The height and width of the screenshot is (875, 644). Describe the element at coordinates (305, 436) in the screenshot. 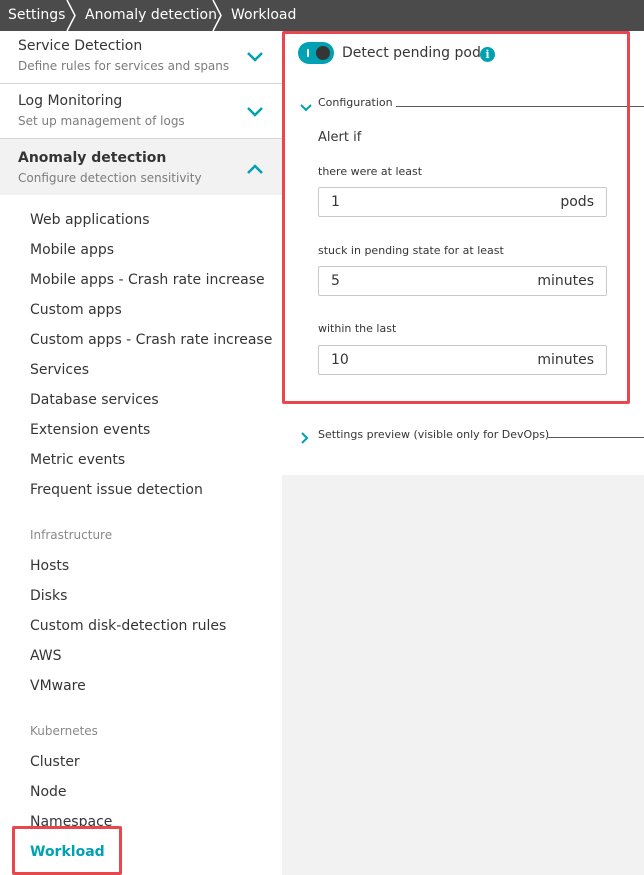

I see `chevron-right-icon` at that location.